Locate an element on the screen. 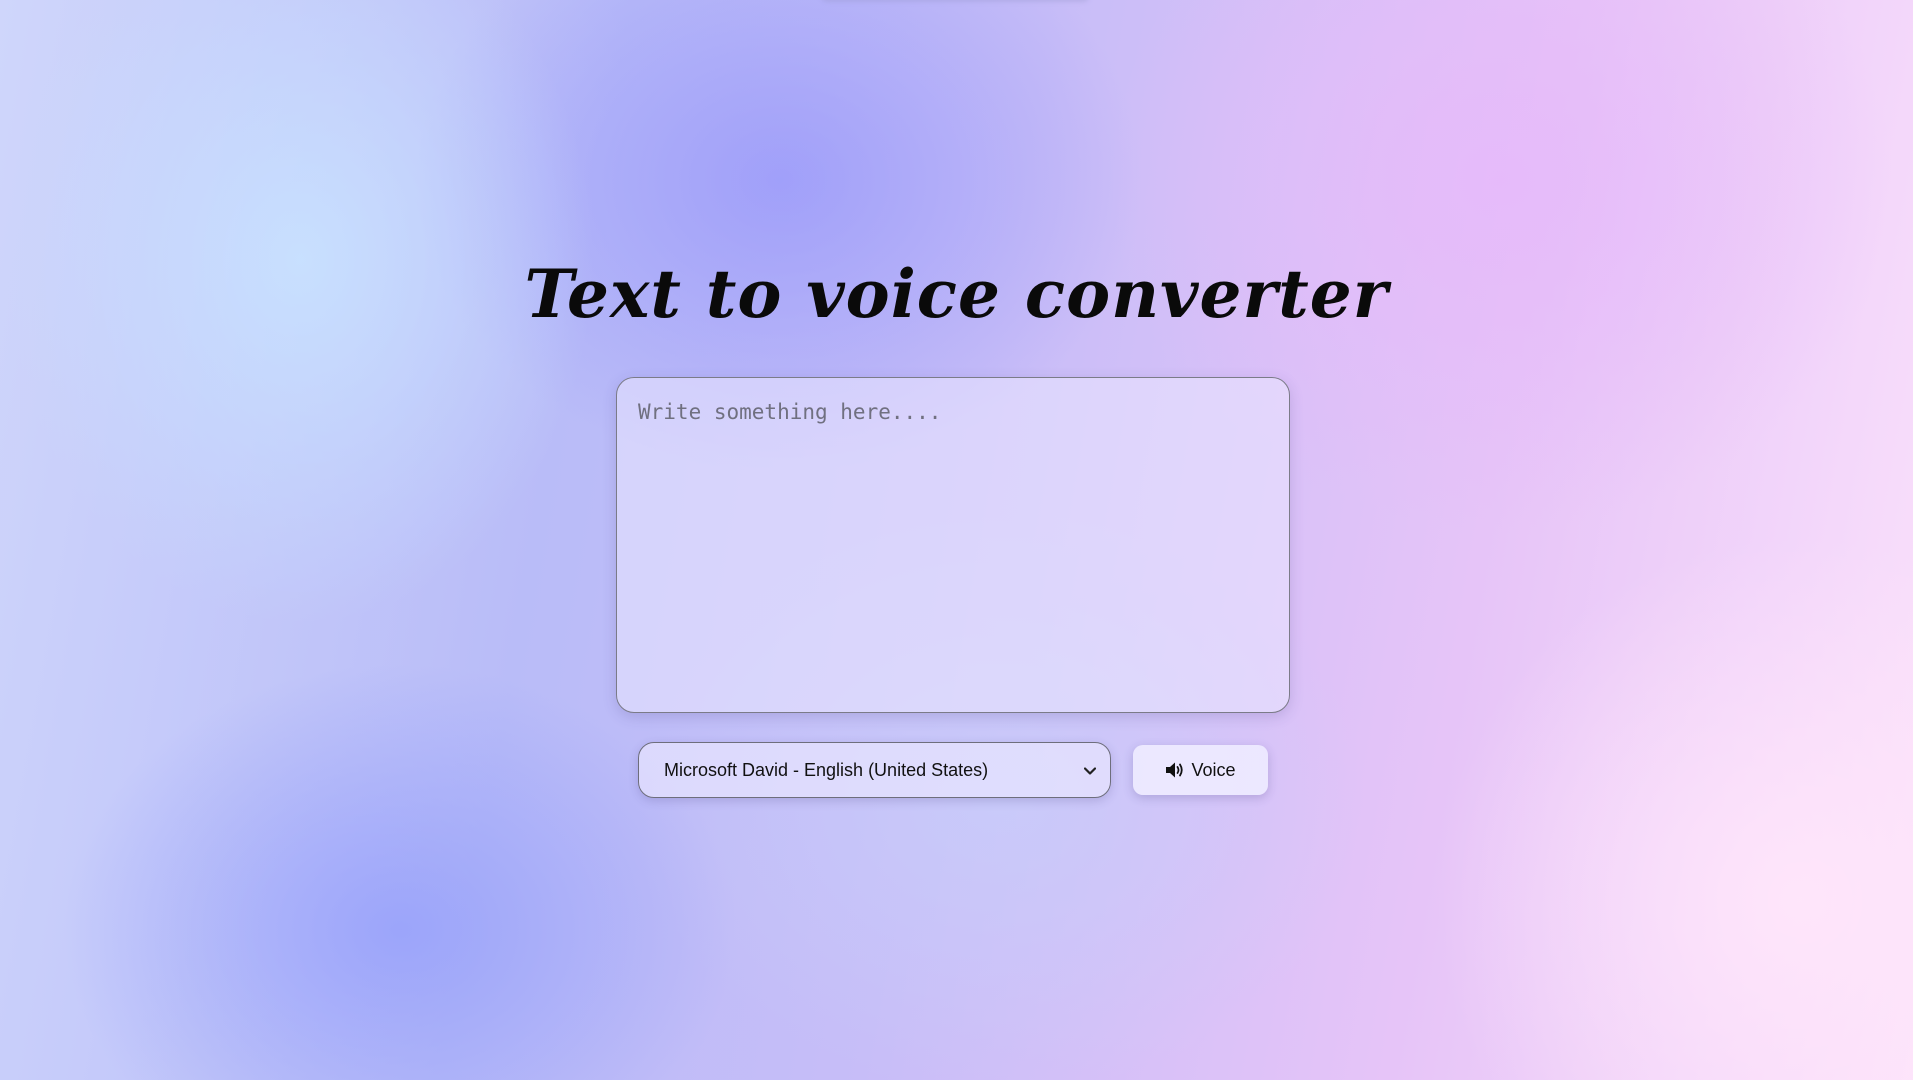 The width and height of the screenshot is (1913, 1080). speaker-icon is located at coordinates (1175, 770).